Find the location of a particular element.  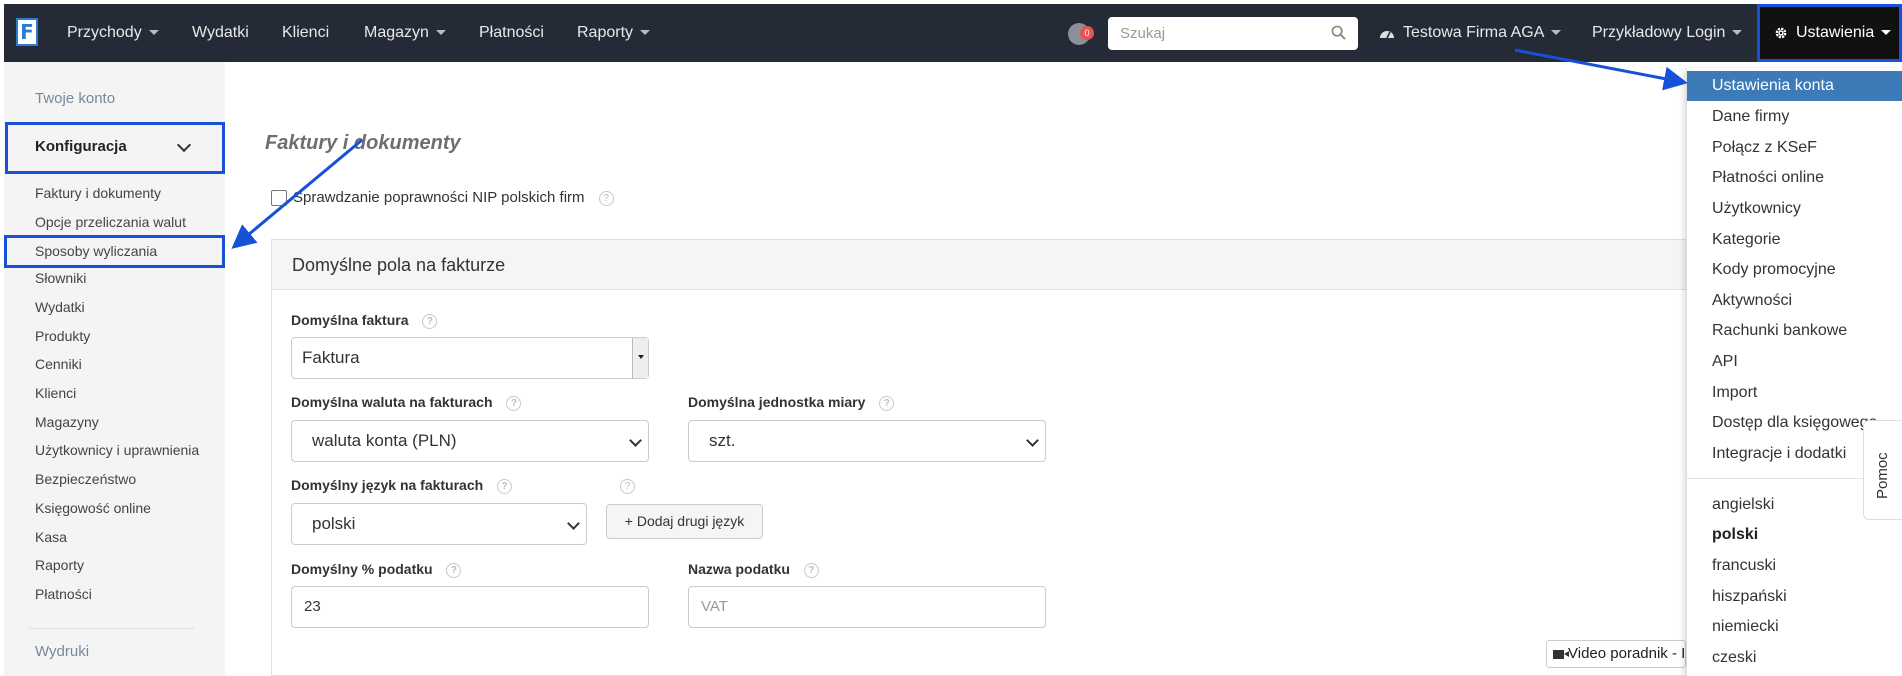

nav-klienci: Klienci is located at coordinates (305, 33).